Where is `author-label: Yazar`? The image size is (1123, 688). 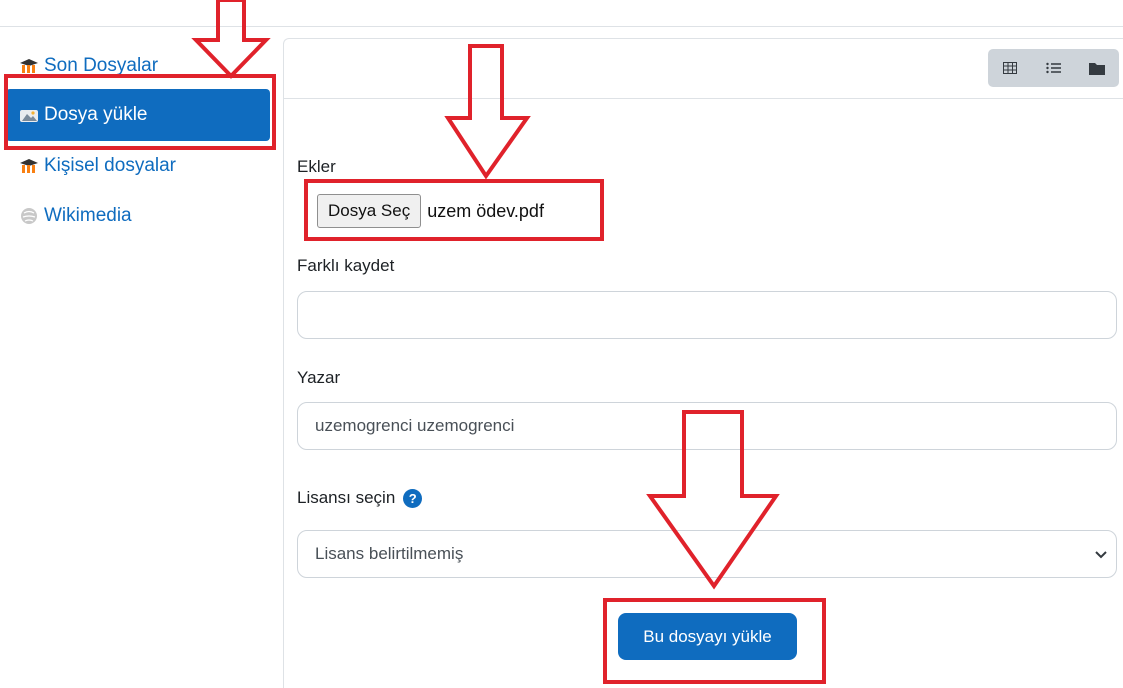
author-label: Yazar is located at coordinates (319, 377).